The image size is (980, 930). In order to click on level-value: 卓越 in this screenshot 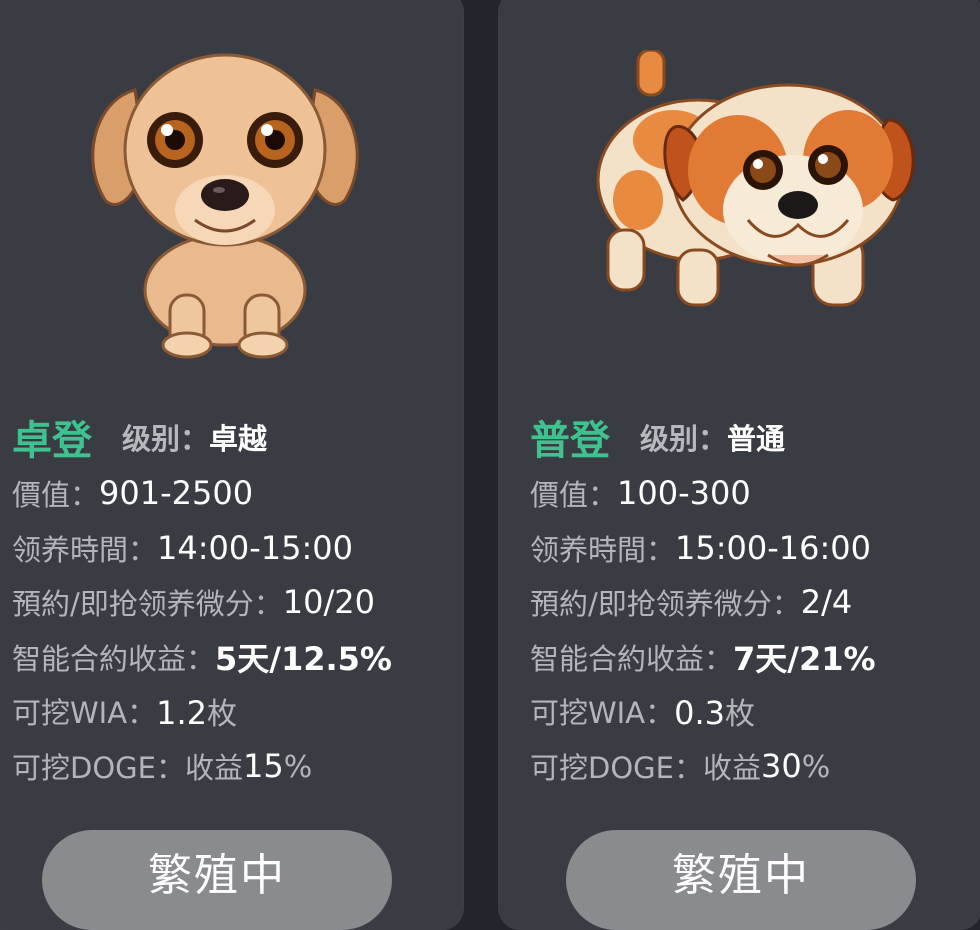, I will do `click(238, 439)`.